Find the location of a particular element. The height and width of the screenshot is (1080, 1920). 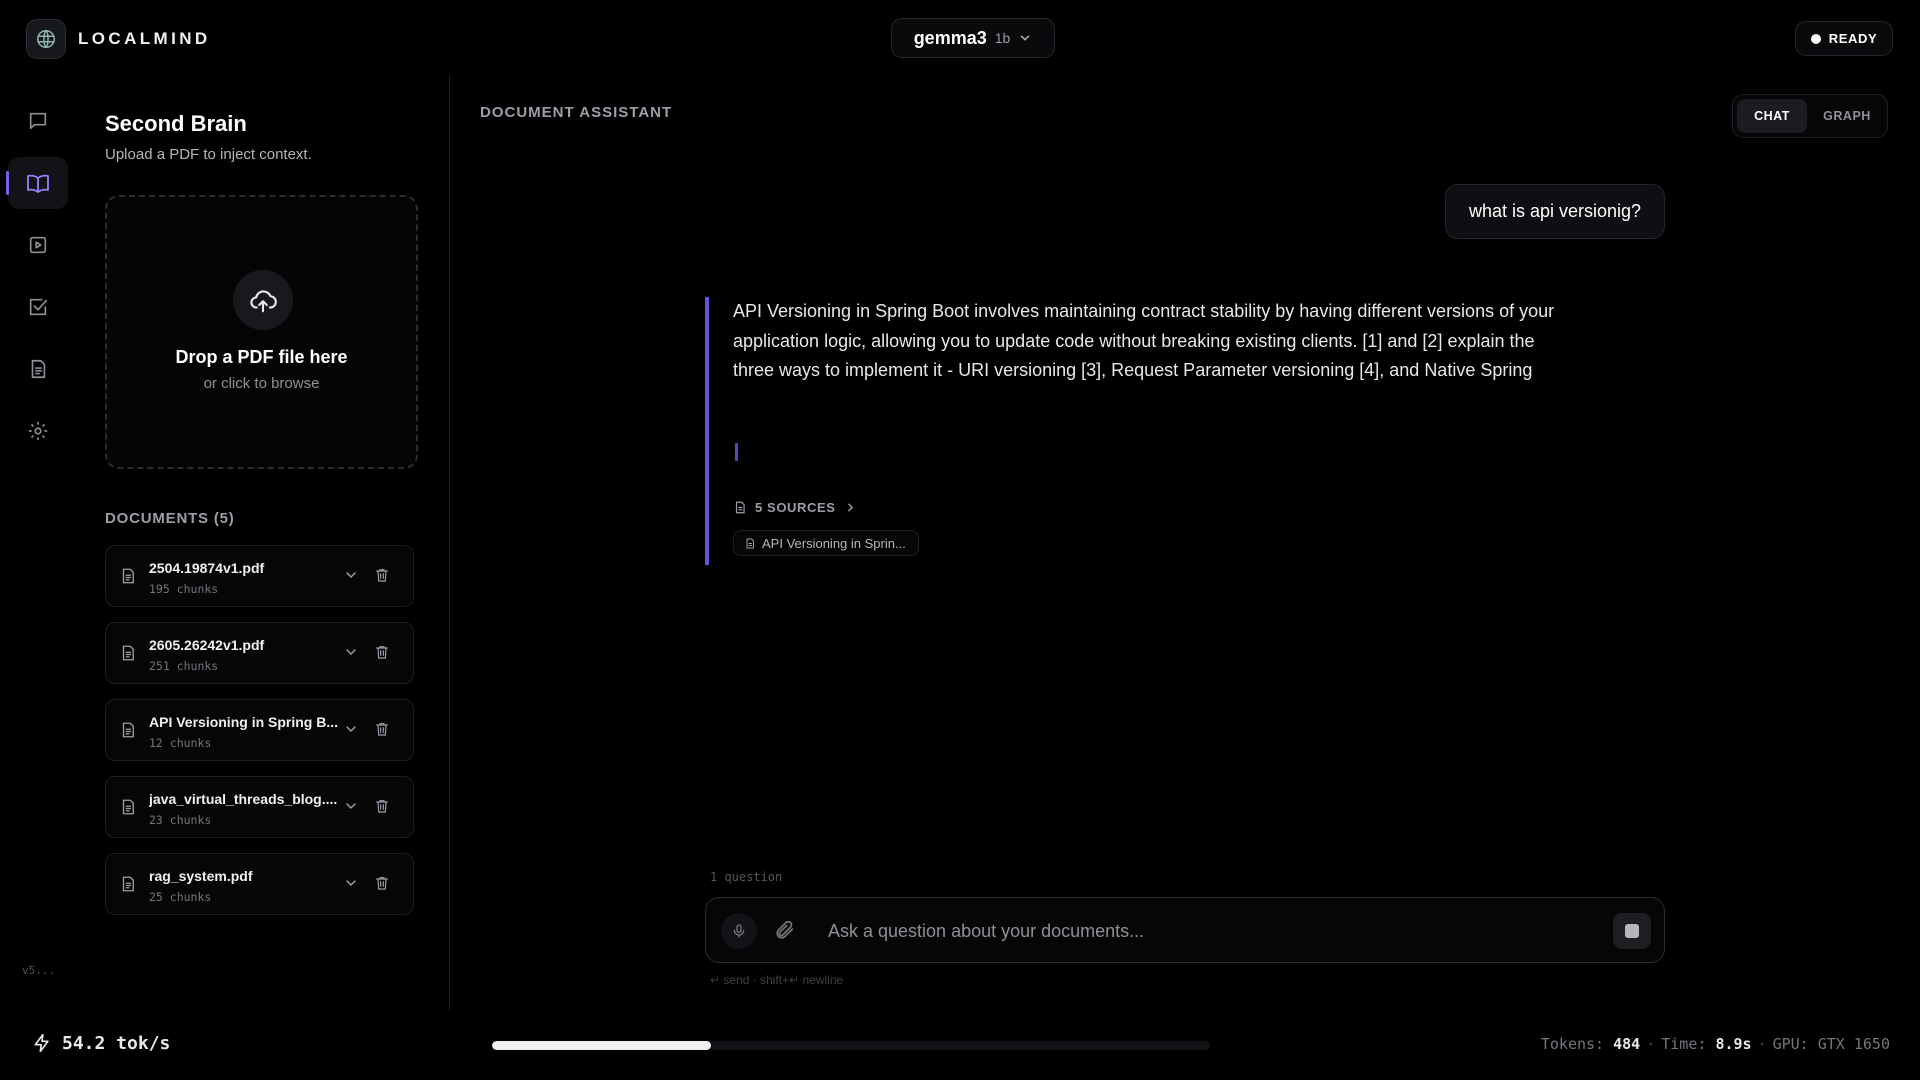

nav-tasks is located at coordinates (38, 307).